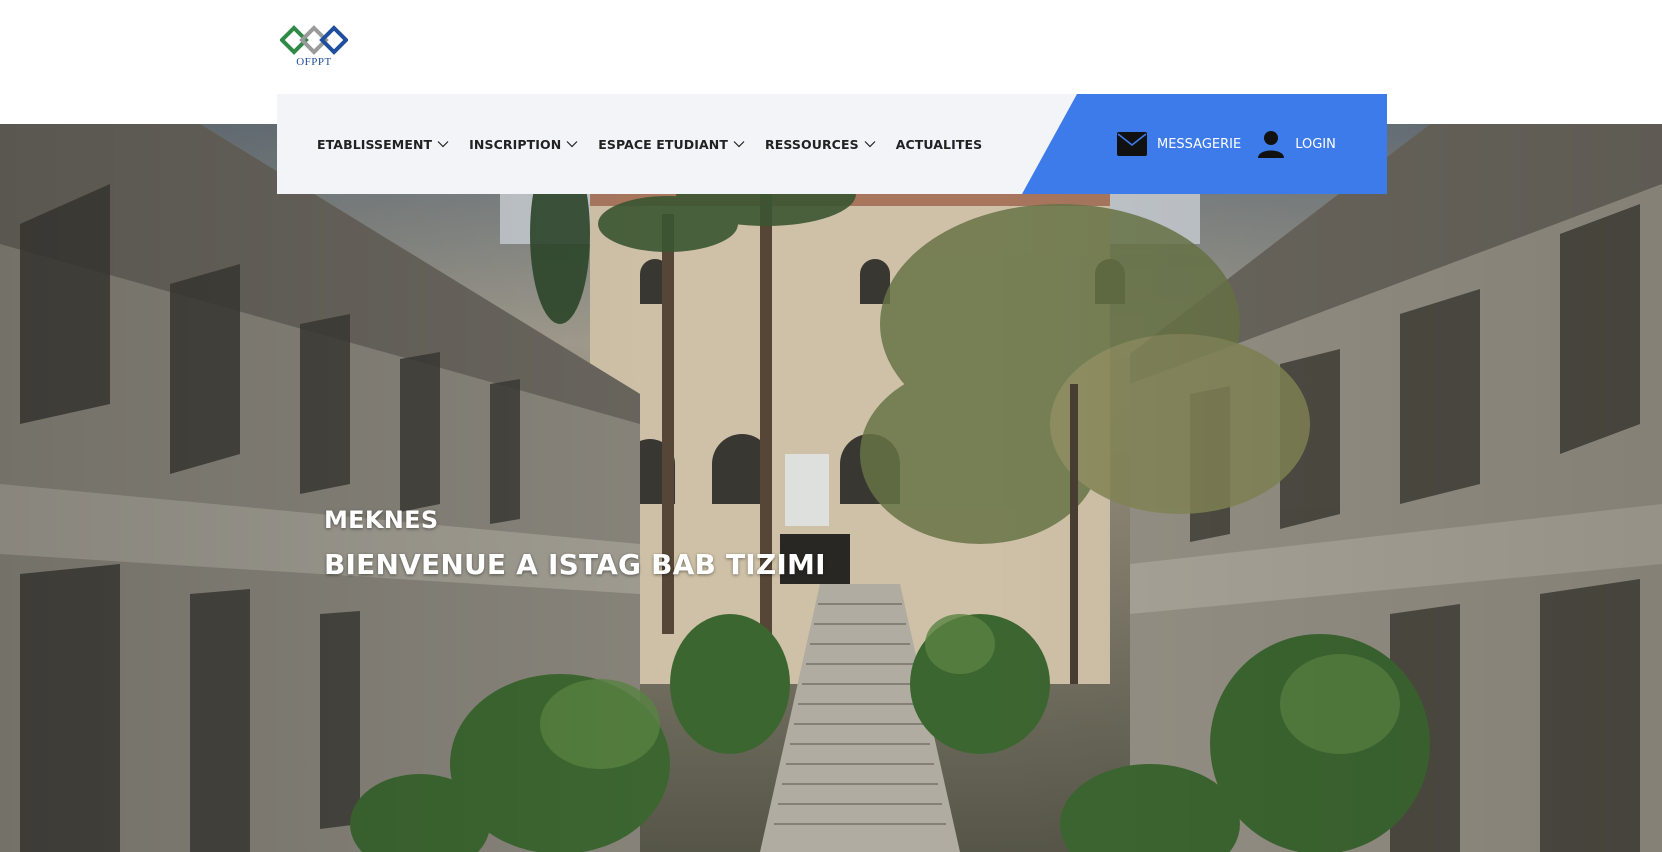 This screenshot has height=852, width=1662. What do you see at coordinates (381, 520) in the screenshot?
I see `hero-city: MEKNES` at bounding box center [381, 520].